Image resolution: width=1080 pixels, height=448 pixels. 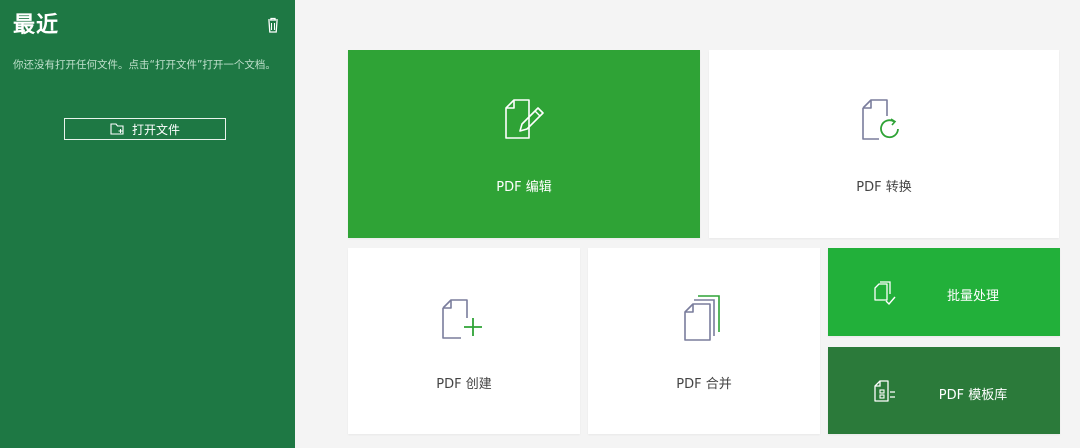 I want to click on document-edit-icon, so click(x=524, y=122).